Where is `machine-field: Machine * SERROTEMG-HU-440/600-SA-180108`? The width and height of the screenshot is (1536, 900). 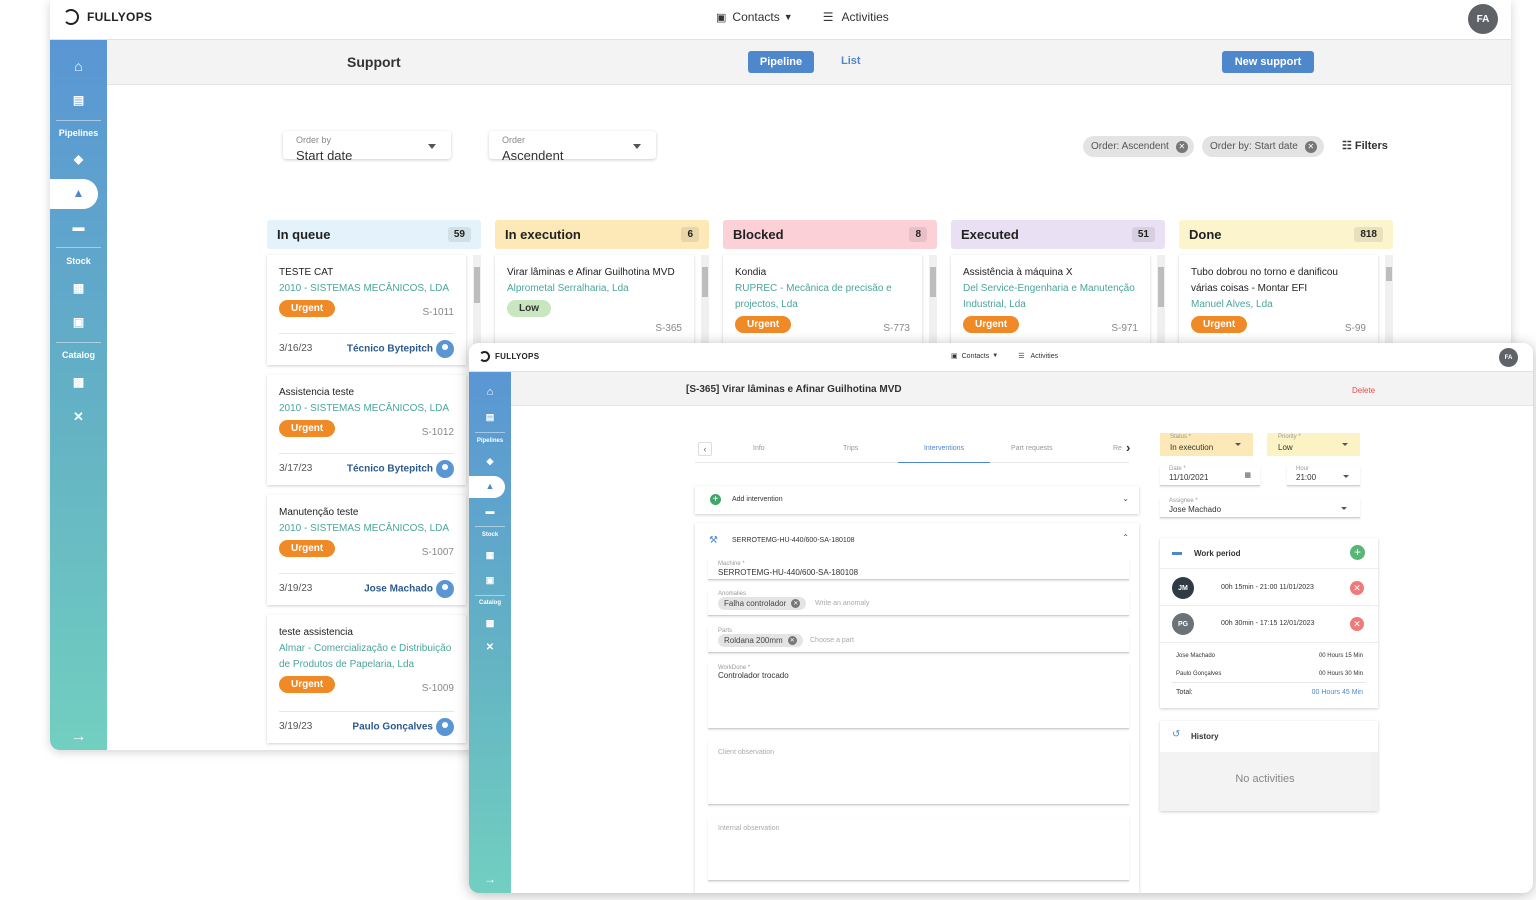
machine-field: Machine * SERROTEMG-HU-440/600-SA-180108 is located at coordinates (918, 569).